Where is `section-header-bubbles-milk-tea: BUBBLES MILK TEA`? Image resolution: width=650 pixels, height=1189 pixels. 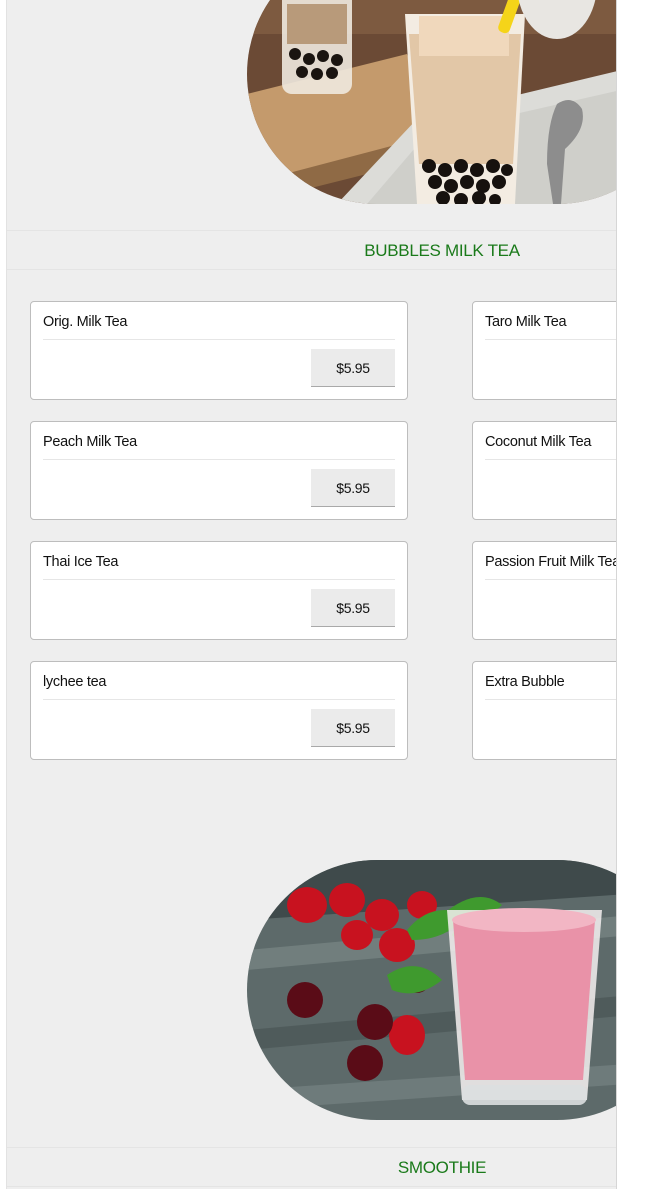 section-header-bubbles-milk-tea: BUBBLES MILK TEA is located at coordinates (312, 250).